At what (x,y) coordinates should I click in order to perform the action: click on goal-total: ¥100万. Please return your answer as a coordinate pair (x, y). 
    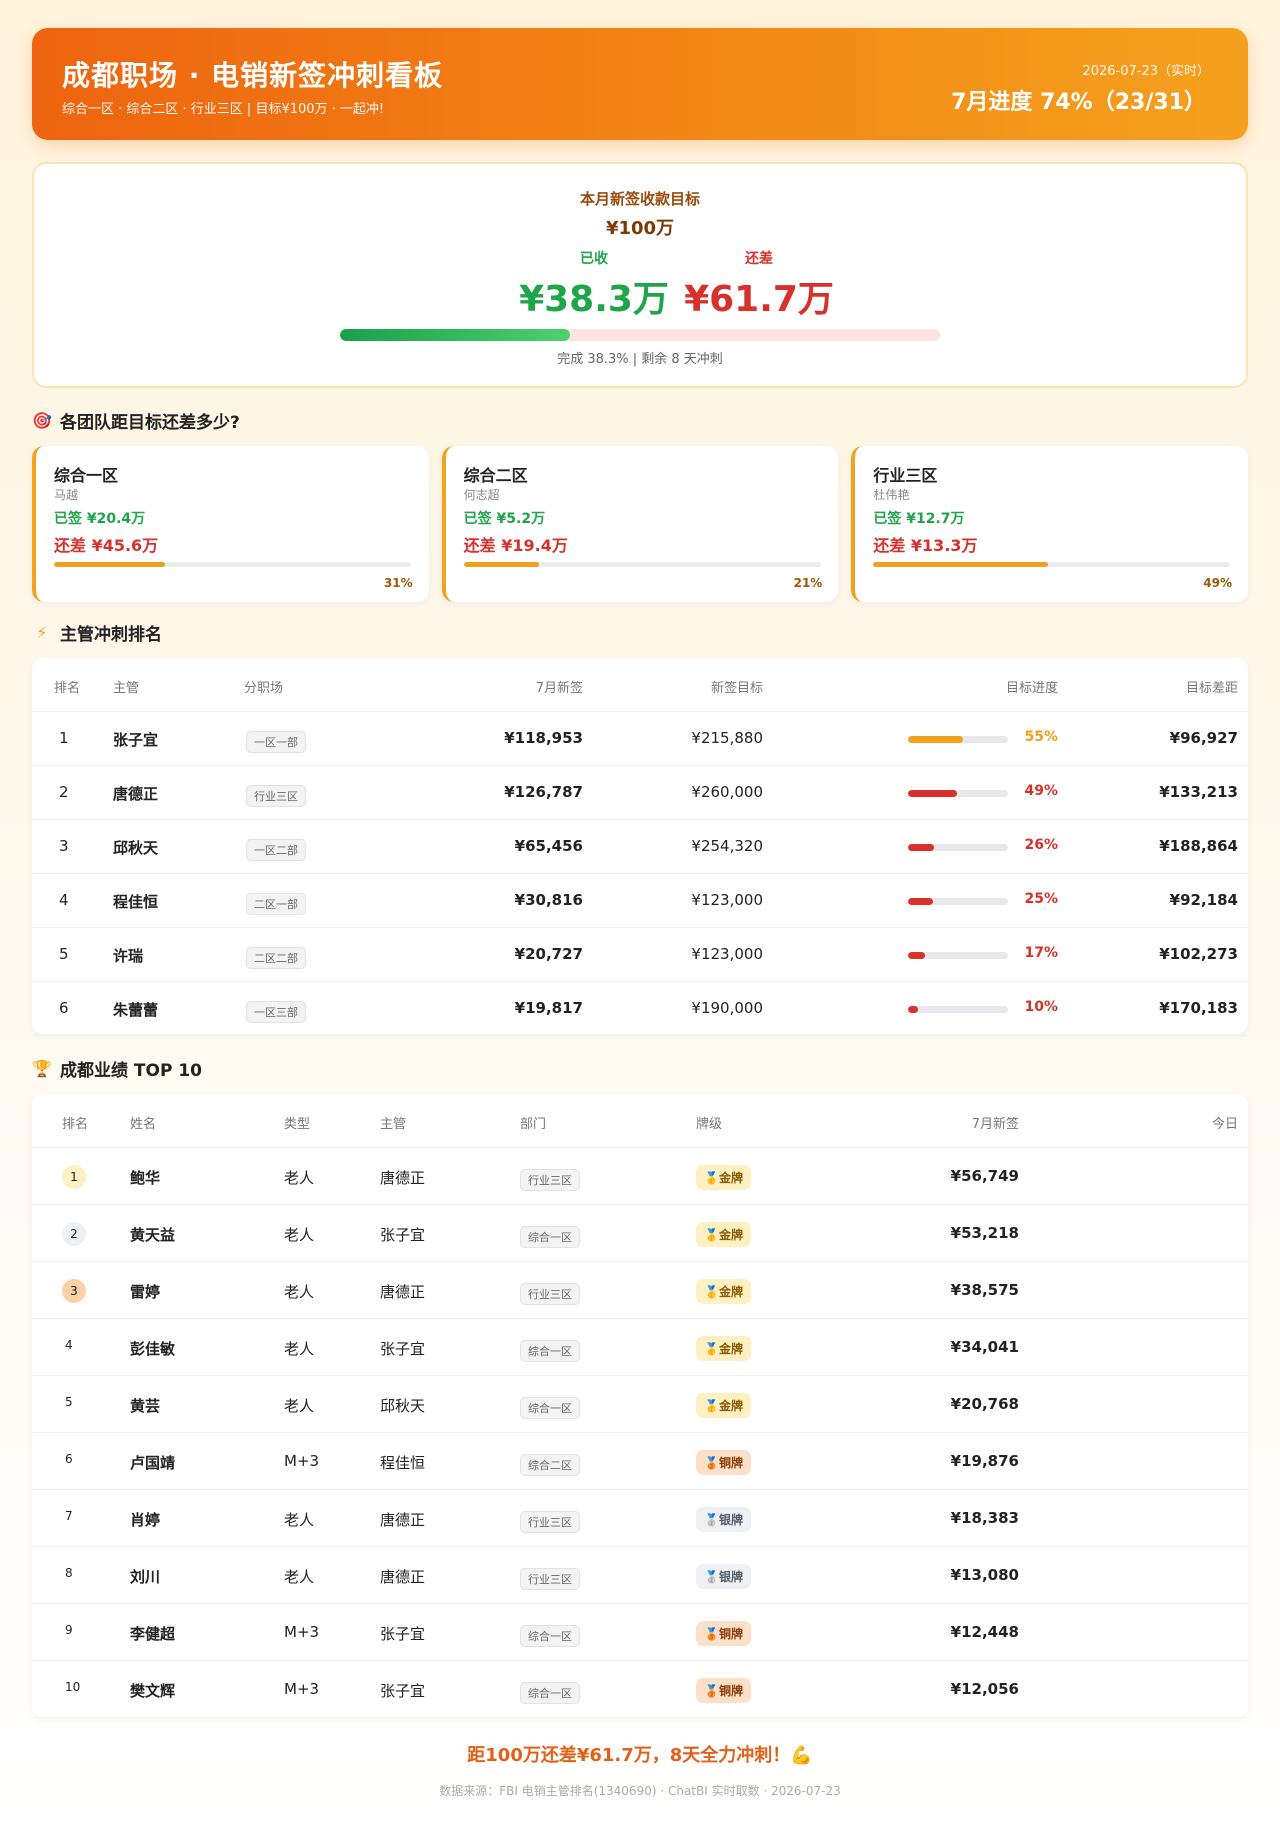
    Looking at the image, I should click on (640, 228).